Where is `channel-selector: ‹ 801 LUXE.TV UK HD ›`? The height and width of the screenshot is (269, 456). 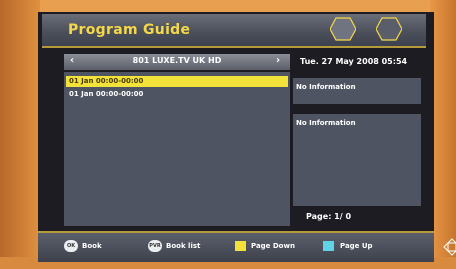
channel-selector: ‹ 801 LUXE.TV UK HD › is located at coordinates (177, 62).